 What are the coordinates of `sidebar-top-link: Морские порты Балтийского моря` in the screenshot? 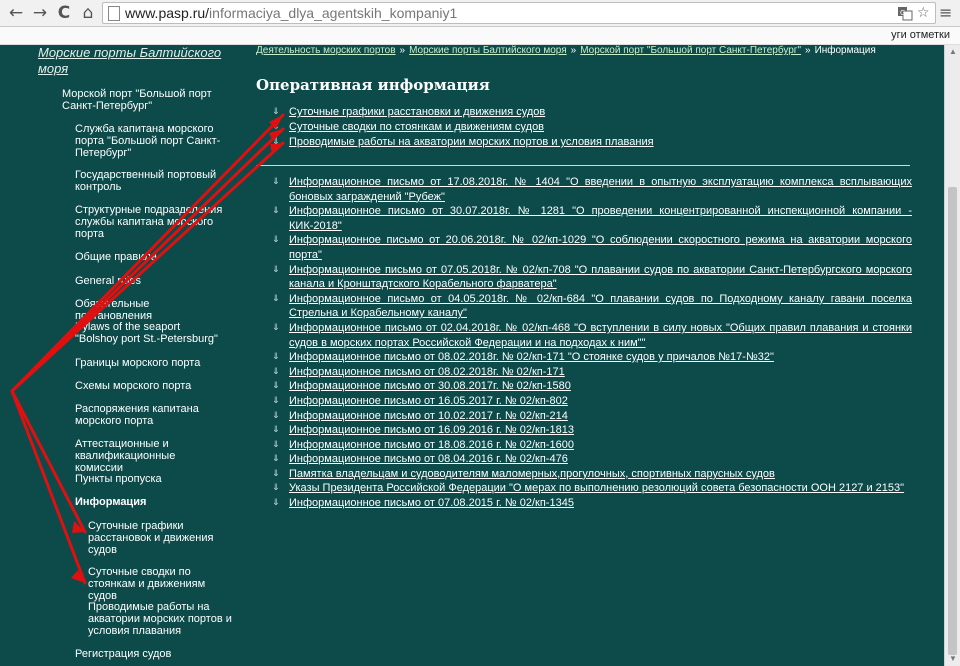 It's located at (133, 61).